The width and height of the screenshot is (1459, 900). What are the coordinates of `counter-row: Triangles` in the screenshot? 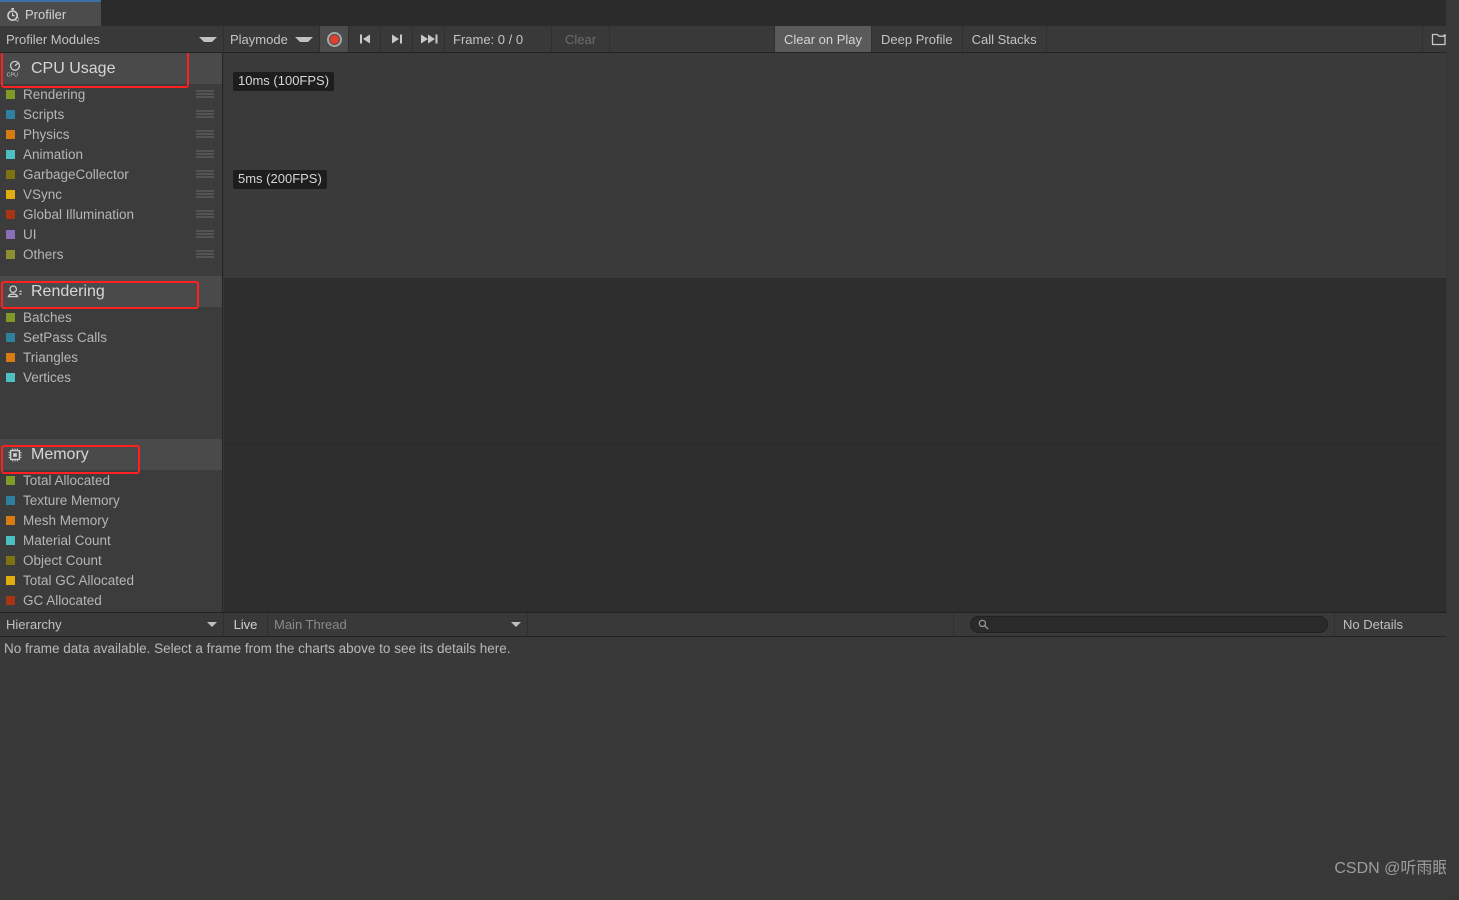 It's located at (111, 357).